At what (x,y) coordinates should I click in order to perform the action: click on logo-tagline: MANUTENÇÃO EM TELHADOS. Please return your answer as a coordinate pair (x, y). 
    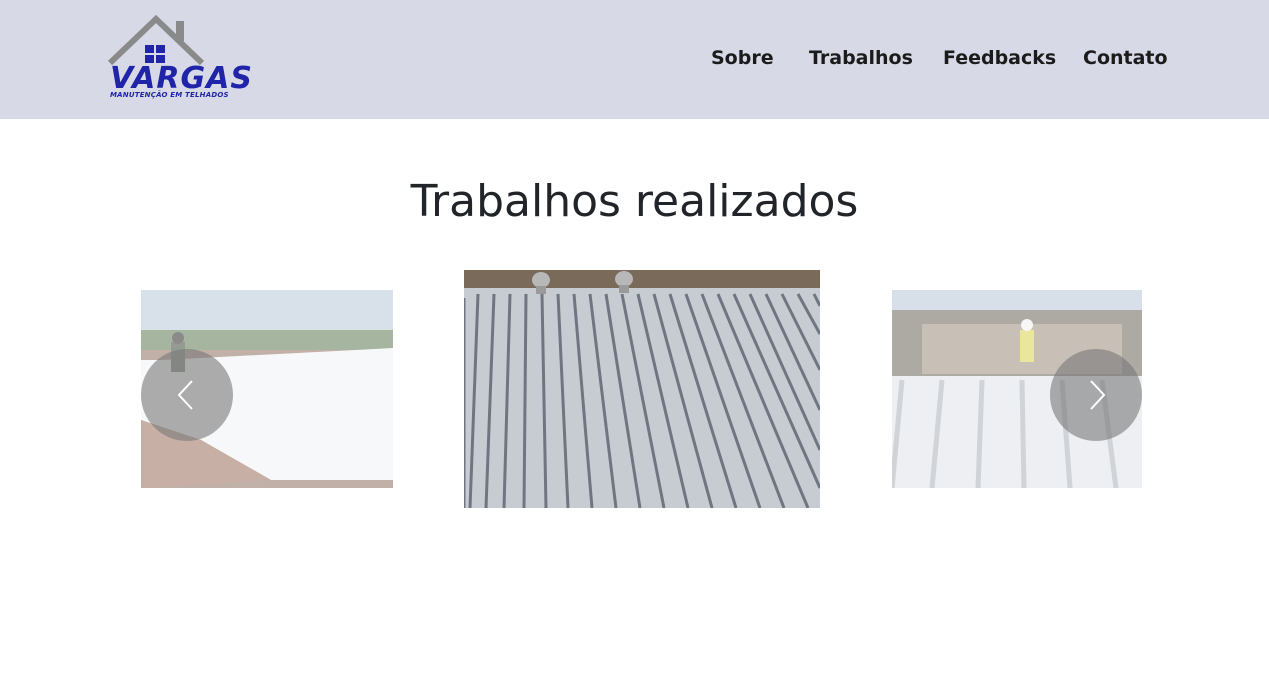
    Looking at the image, I should click on (169, 95).